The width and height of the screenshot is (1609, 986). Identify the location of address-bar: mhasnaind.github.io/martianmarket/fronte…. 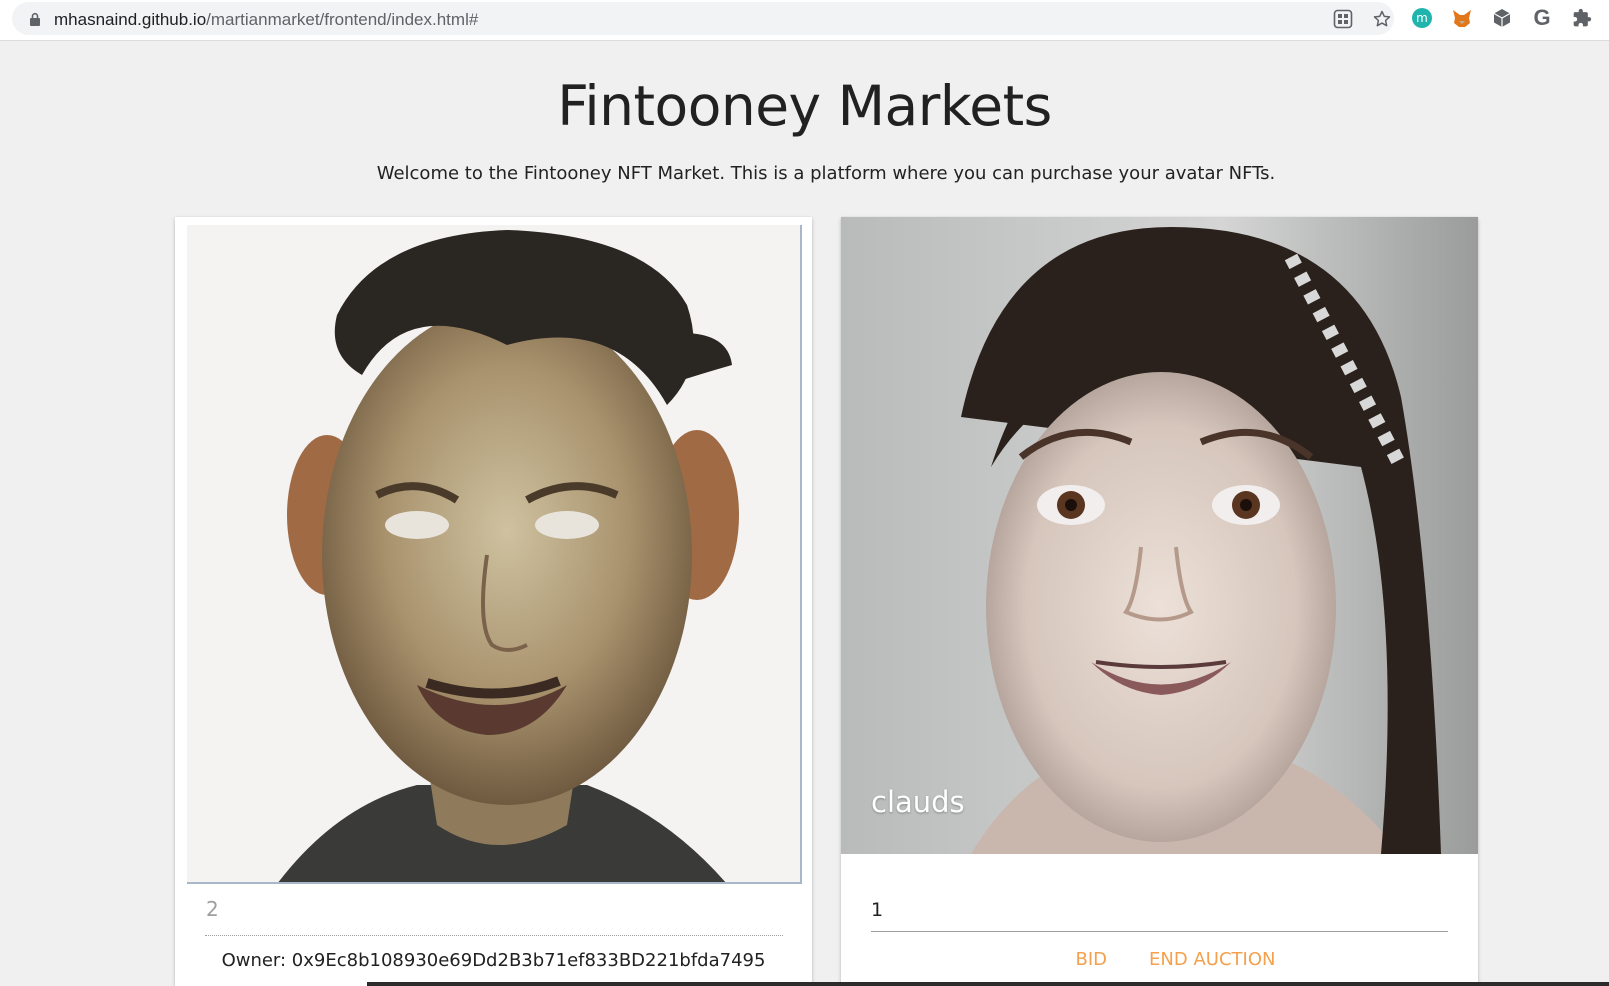
(703, 18).